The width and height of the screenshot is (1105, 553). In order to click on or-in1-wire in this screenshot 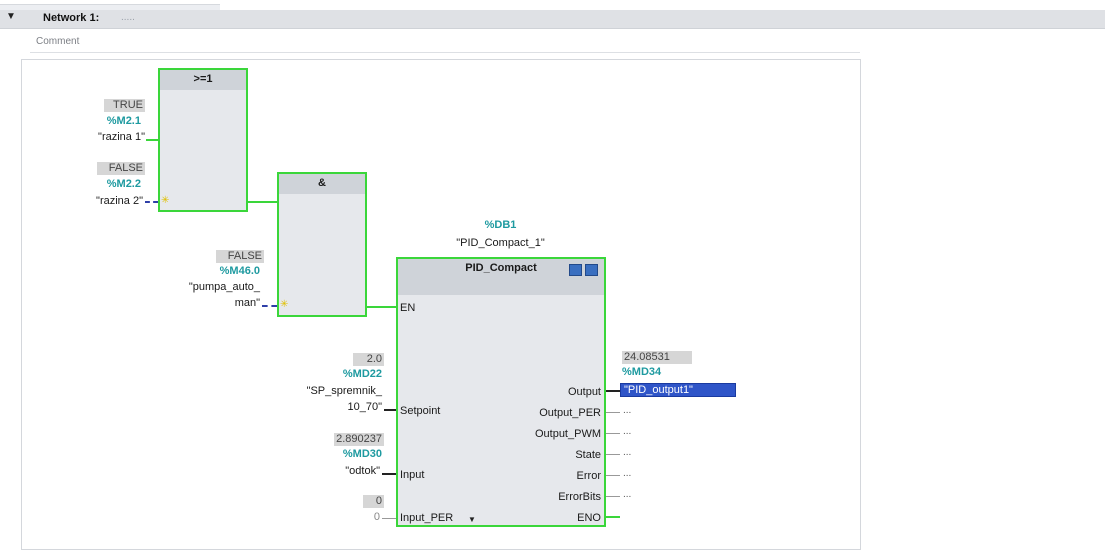, I will do `click(152, 140)`.